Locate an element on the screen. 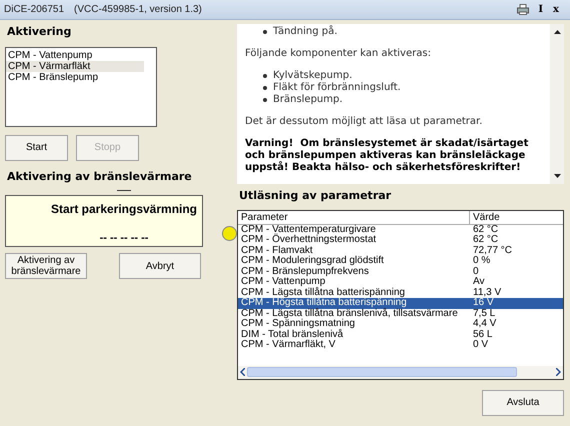 The height and width of the screenshot is (426, 570). table-row: CPM - Högsta tillåtna batterispänning 16 V is located at coordinates (400, 303).